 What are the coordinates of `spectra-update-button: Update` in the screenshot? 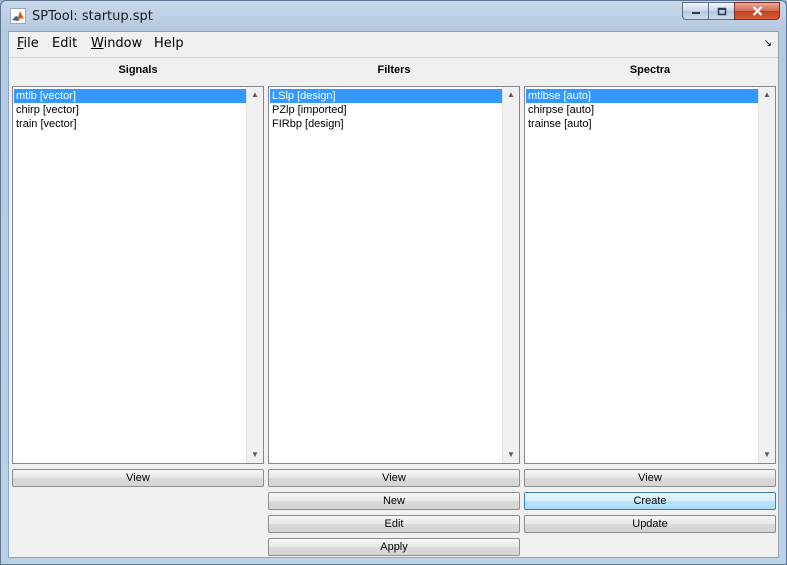 It's located at (650, 524).